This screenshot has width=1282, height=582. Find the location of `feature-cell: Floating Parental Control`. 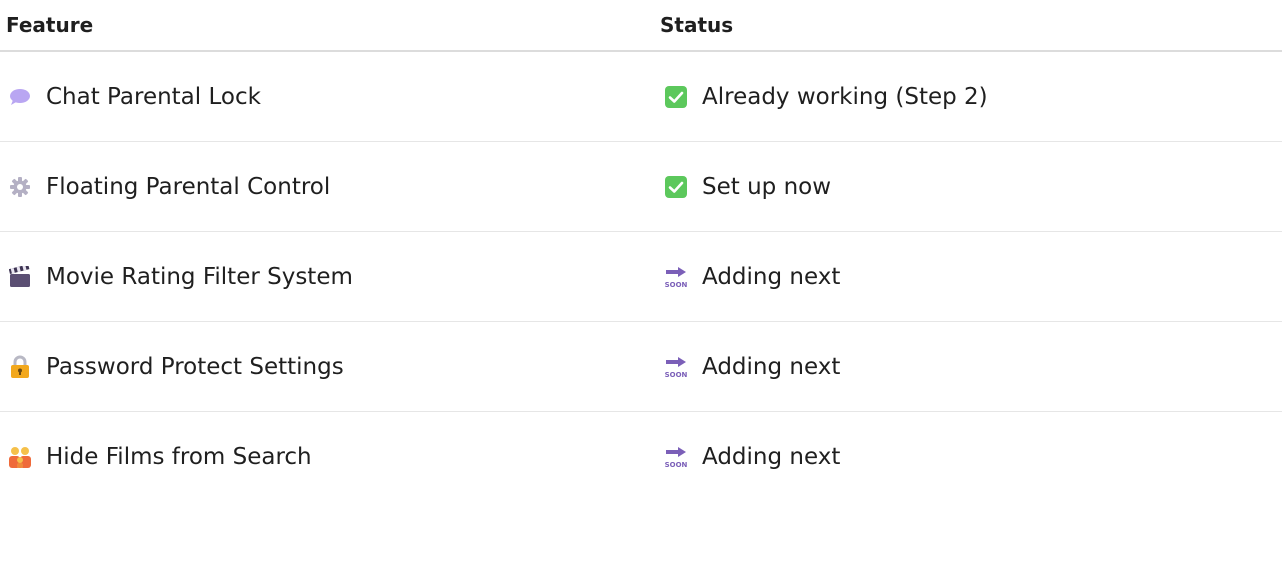

feature-cell: Floating Parental Control is located at coordinates (169, 187).